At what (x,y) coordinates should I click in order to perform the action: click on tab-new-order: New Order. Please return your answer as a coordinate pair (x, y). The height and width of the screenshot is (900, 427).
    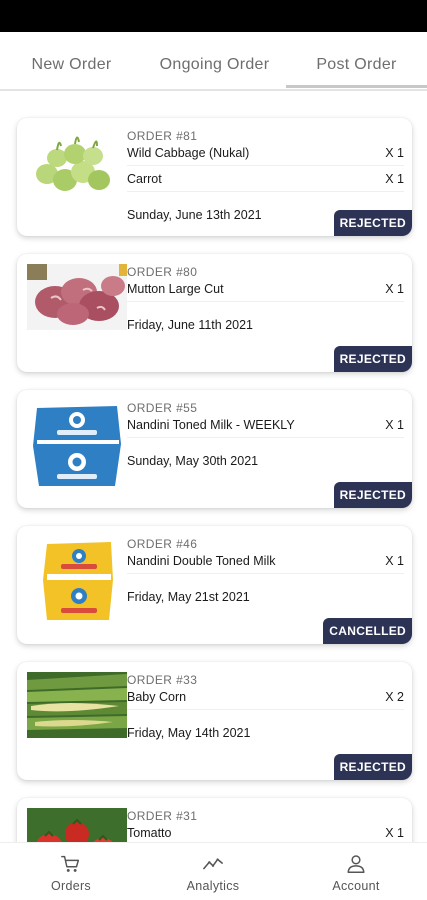
    Looking at the image, I should click on (71, 60).